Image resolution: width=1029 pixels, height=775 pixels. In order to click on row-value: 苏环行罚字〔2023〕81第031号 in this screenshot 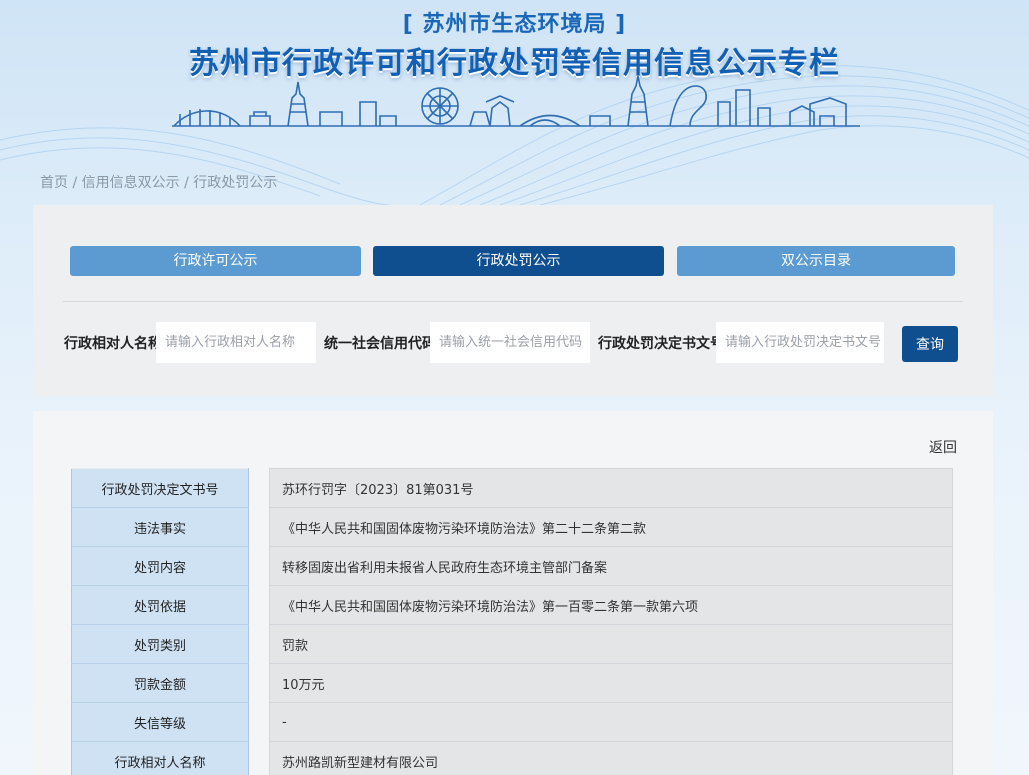, I will do `click(611, 488)`.